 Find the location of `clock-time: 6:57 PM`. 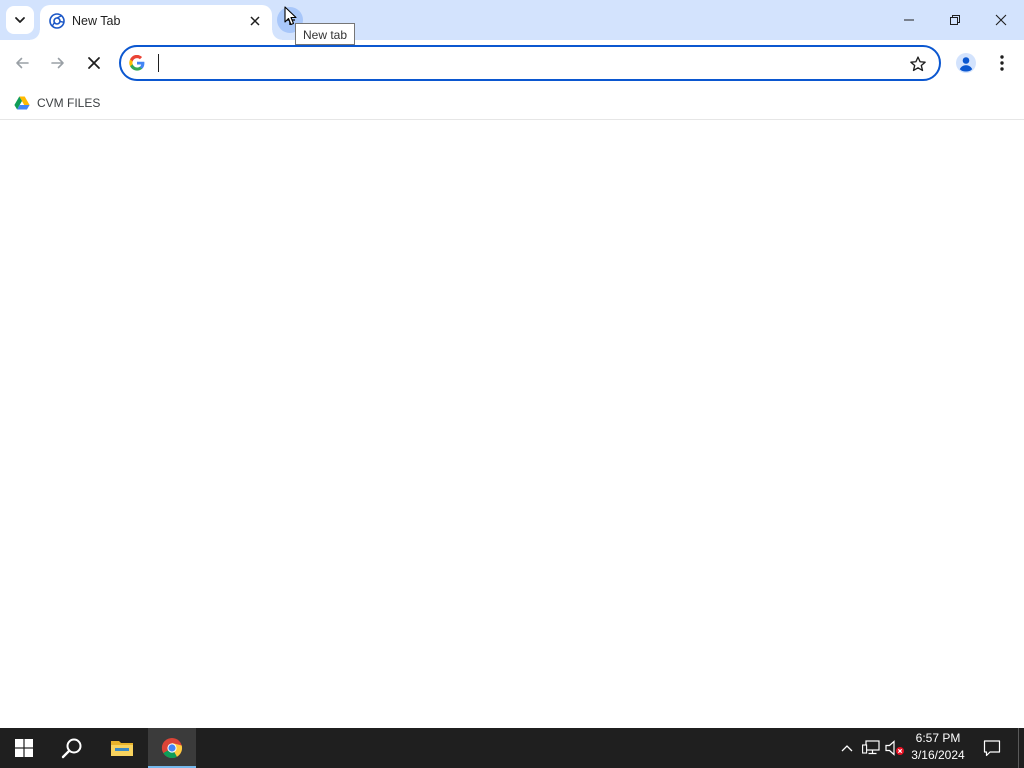

clock-time: 6:57 PM is located at coordinates (938, 738).